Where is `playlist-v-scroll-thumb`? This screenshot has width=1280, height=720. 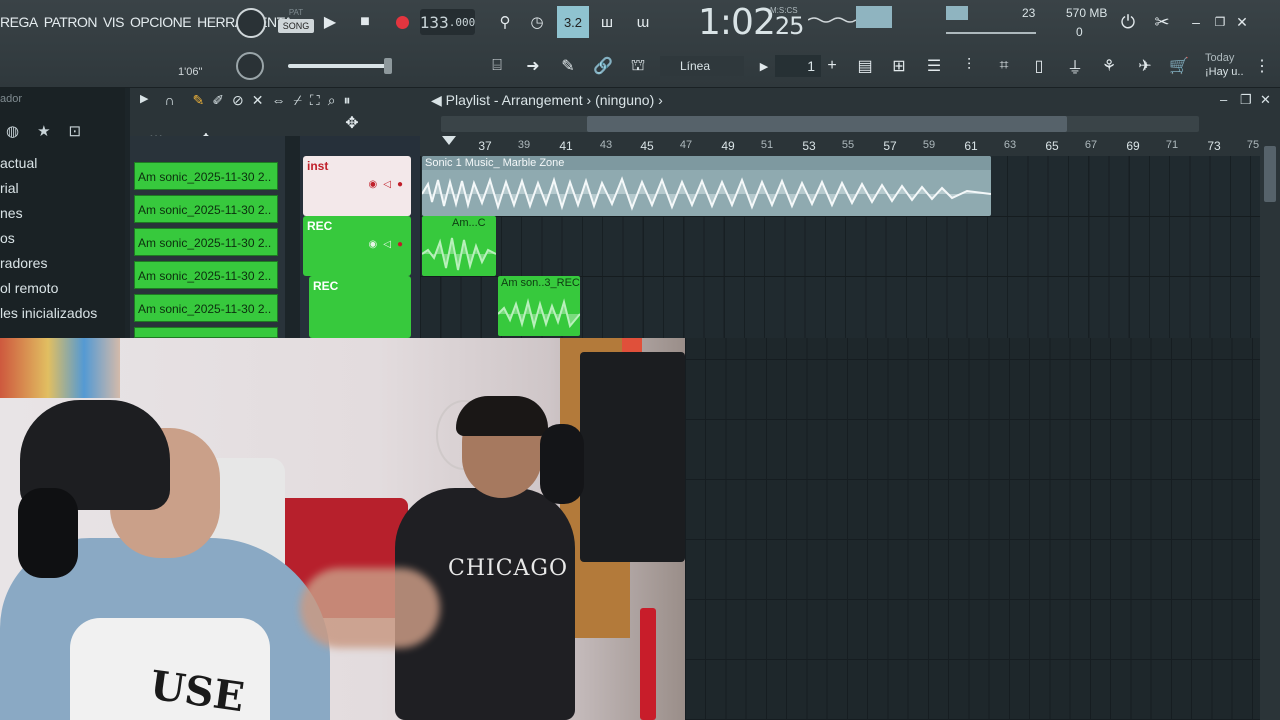 playlist-v-scroll-thumb is located at coordinates (1270, 174).